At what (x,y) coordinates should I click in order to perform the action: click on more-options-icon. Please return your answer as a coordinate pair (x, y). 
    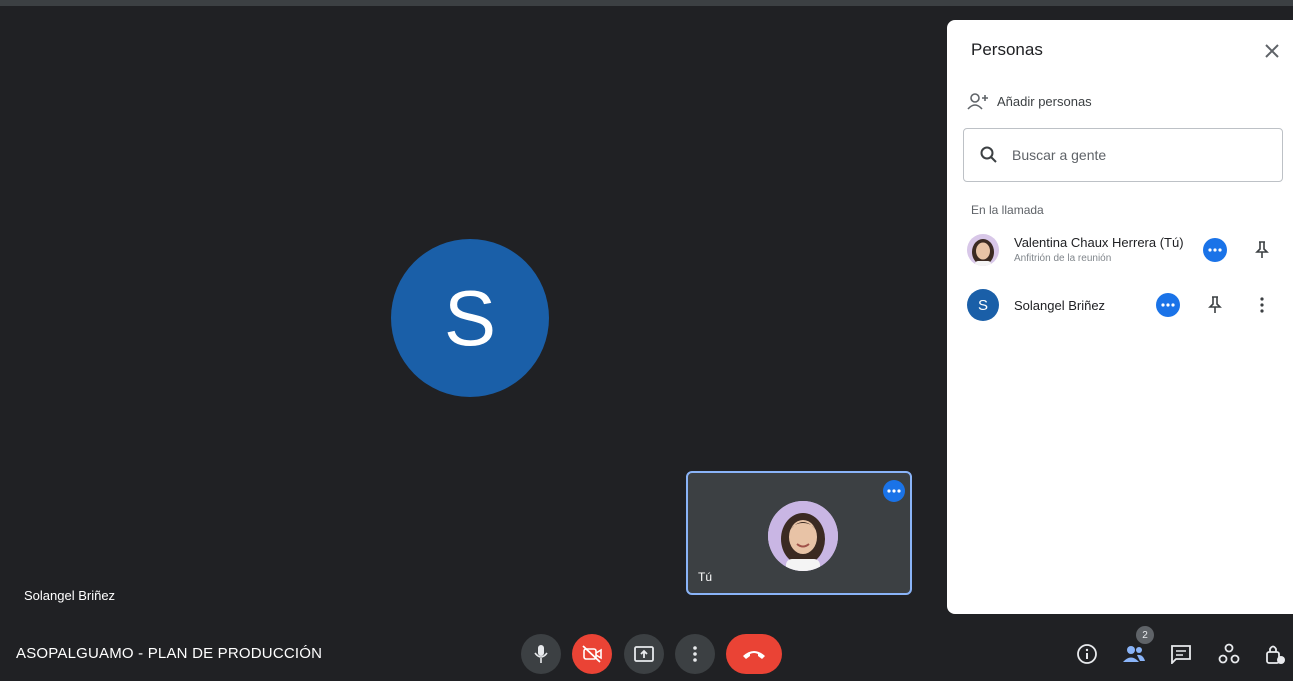
    Looking at the image, I should click on (695, 654).